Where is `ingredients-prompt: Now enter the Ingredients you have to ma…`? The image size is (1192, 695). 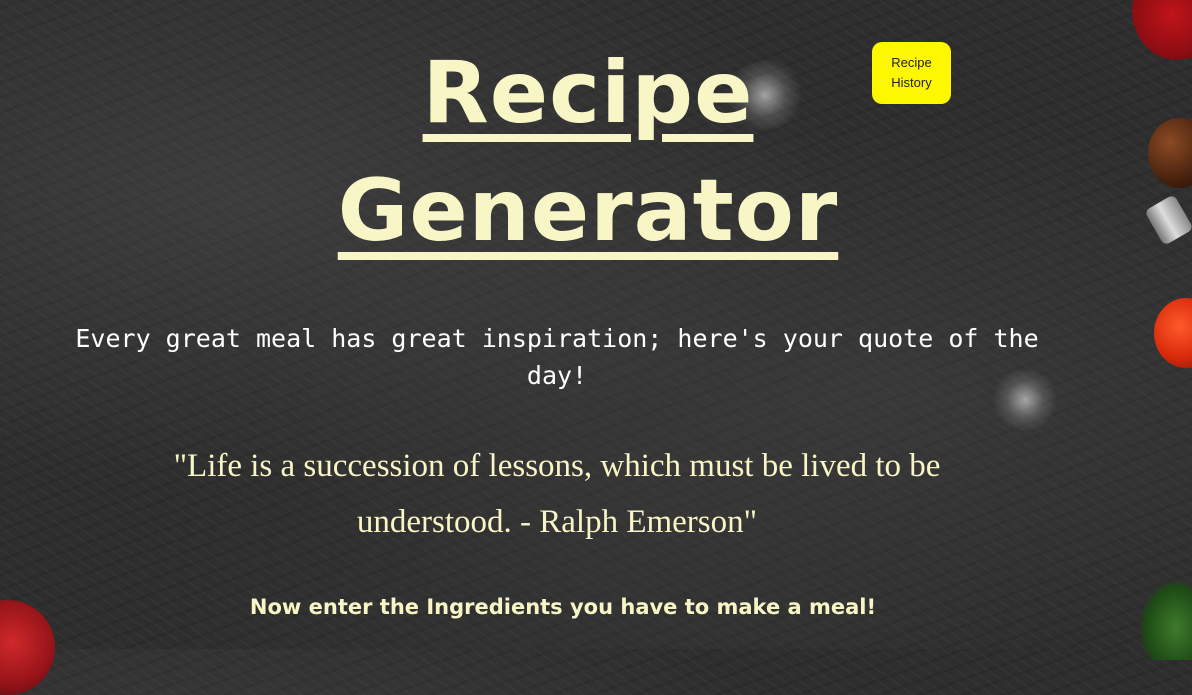 ingredients-prompt: Now enter the Ingredients you have to ma… is located at coordinates (563, 607).